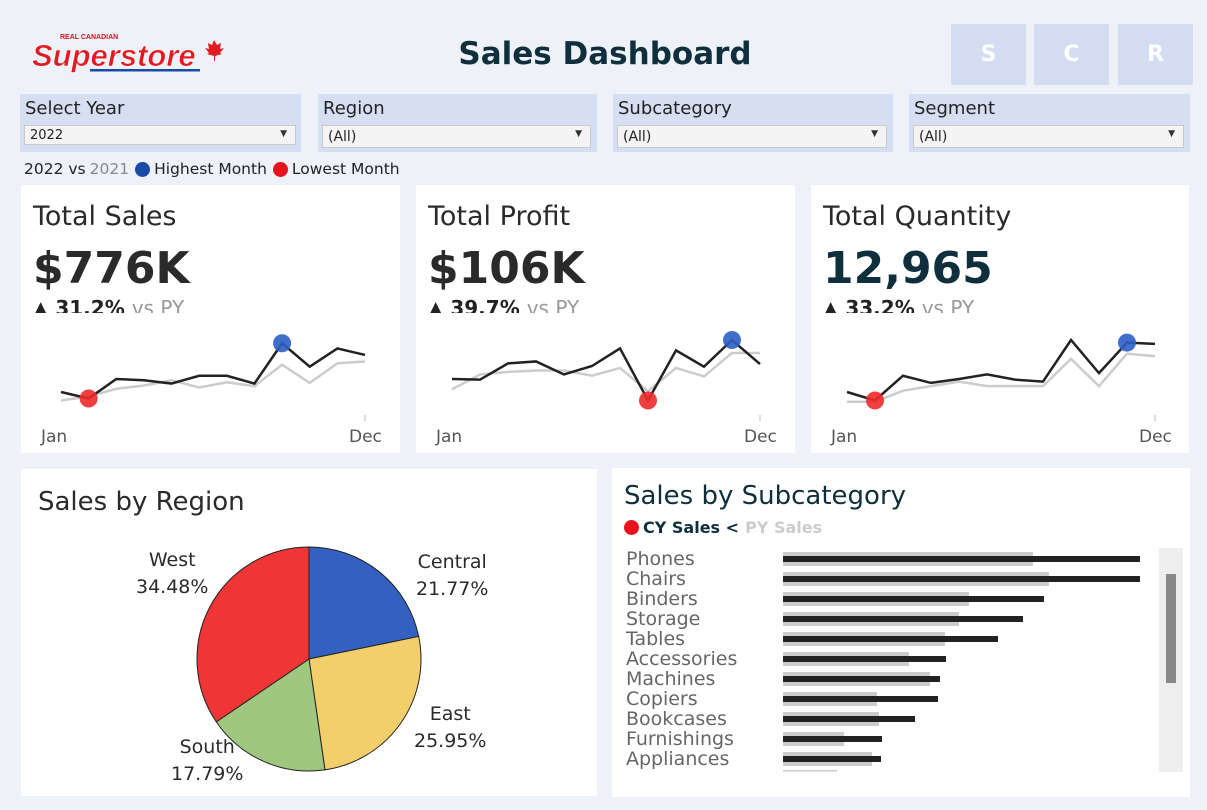  What do you see at coordinates (75, 108) in the screenshot?
I see `filter-year-label: Select Year` at bounding box center [75, 108].